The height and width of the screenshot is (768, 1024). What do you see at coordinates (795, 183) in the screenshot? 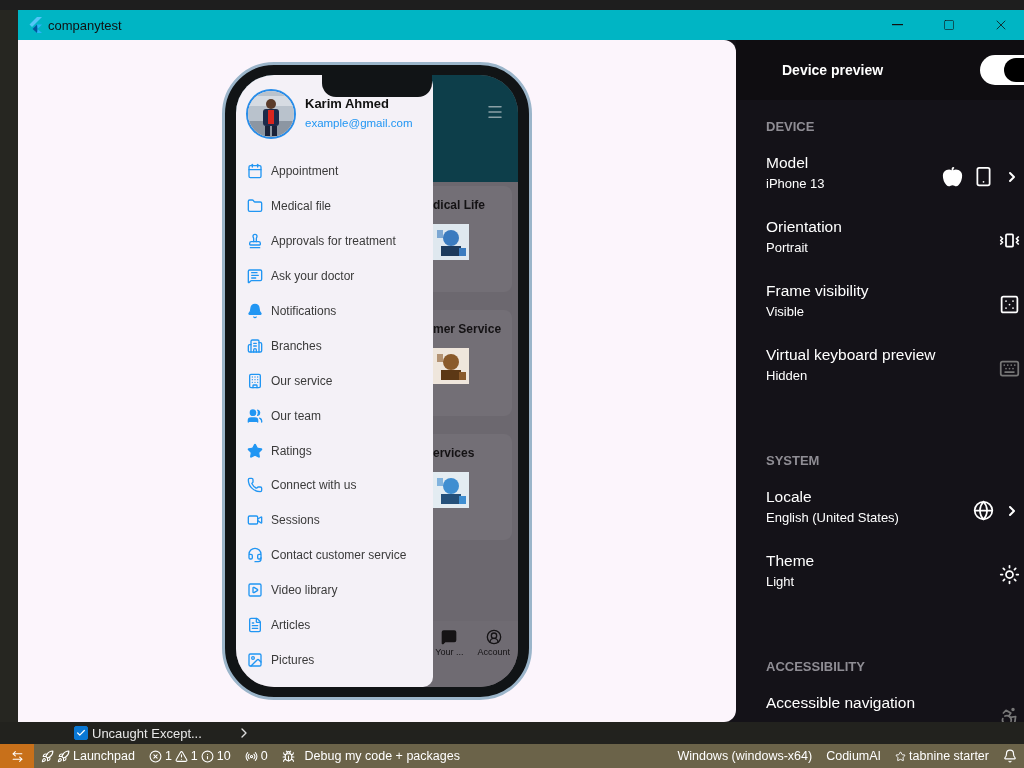
I see `setting-value: iPhone 13` at bounding box center [795, 183].